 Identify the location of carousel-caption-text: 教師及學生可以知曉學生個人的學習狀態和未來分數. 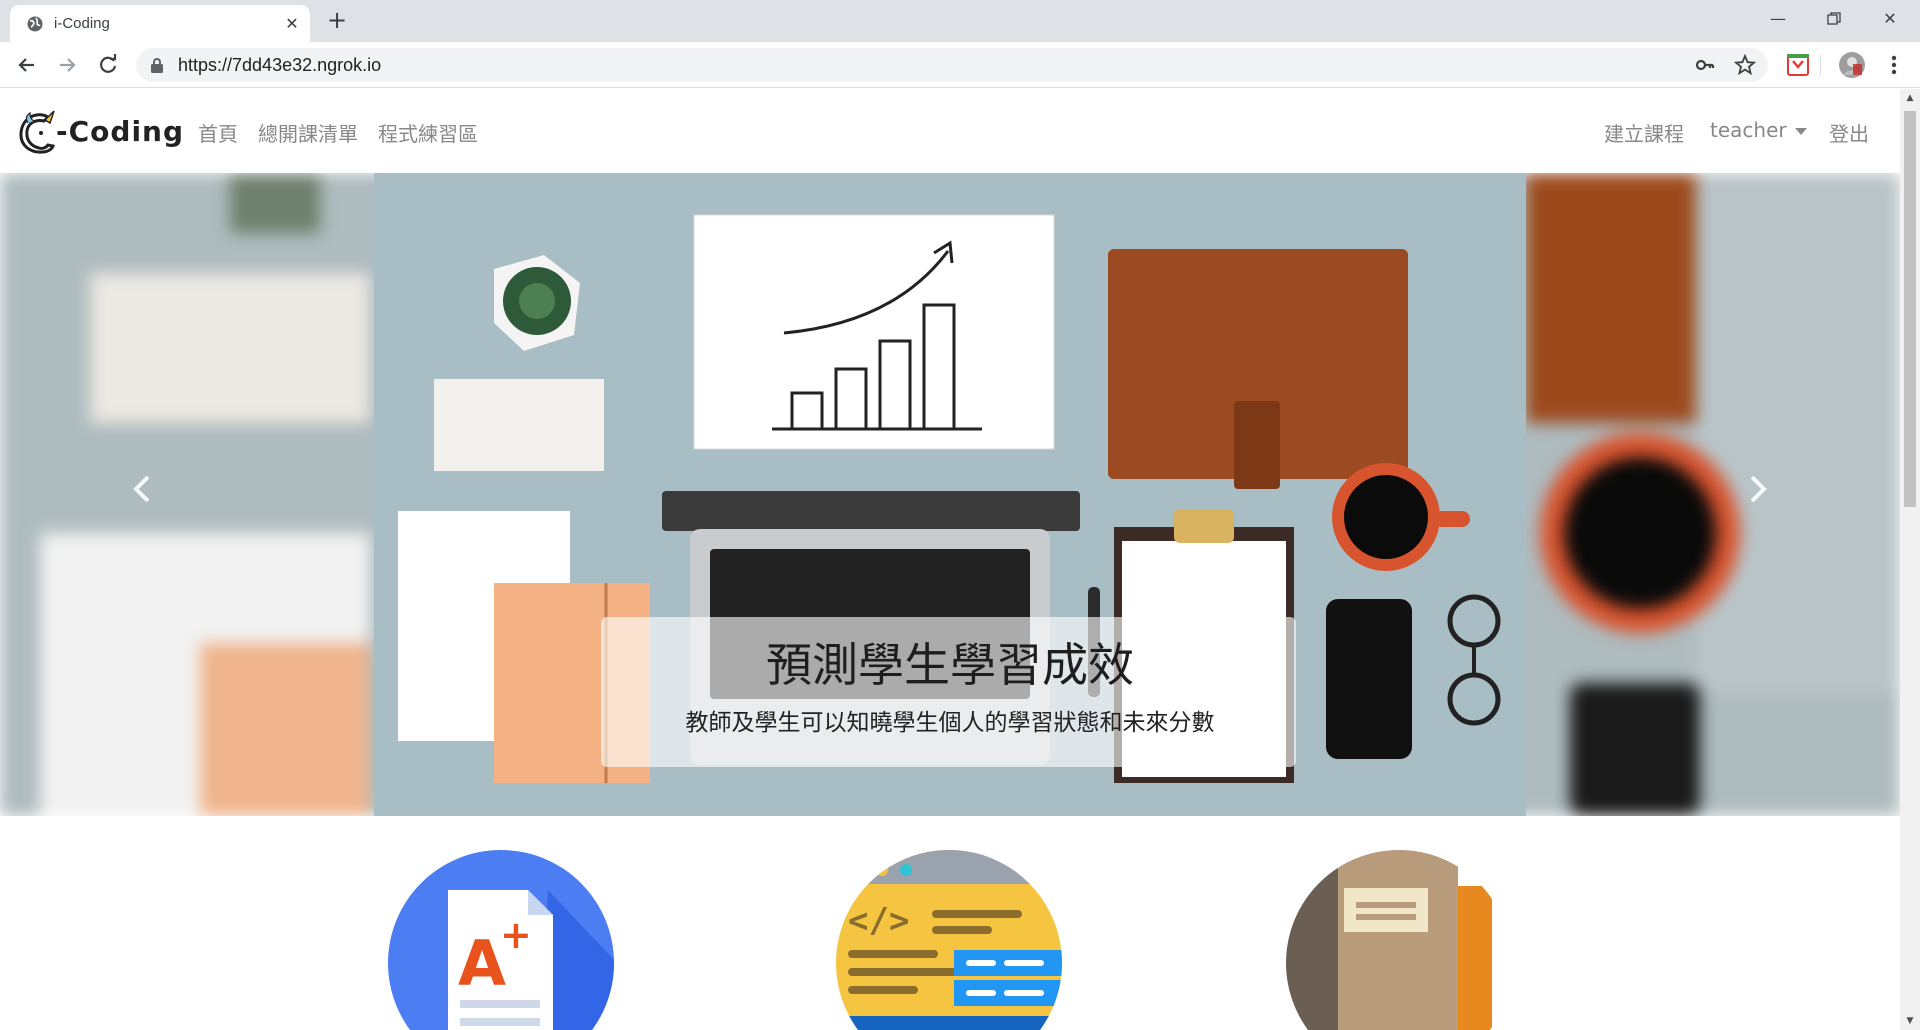
(950, 723).